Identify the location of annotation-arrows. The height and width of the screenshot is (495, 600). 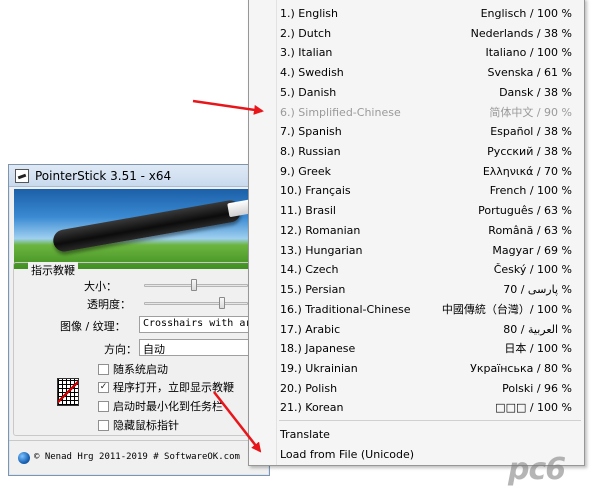
(228, 276).